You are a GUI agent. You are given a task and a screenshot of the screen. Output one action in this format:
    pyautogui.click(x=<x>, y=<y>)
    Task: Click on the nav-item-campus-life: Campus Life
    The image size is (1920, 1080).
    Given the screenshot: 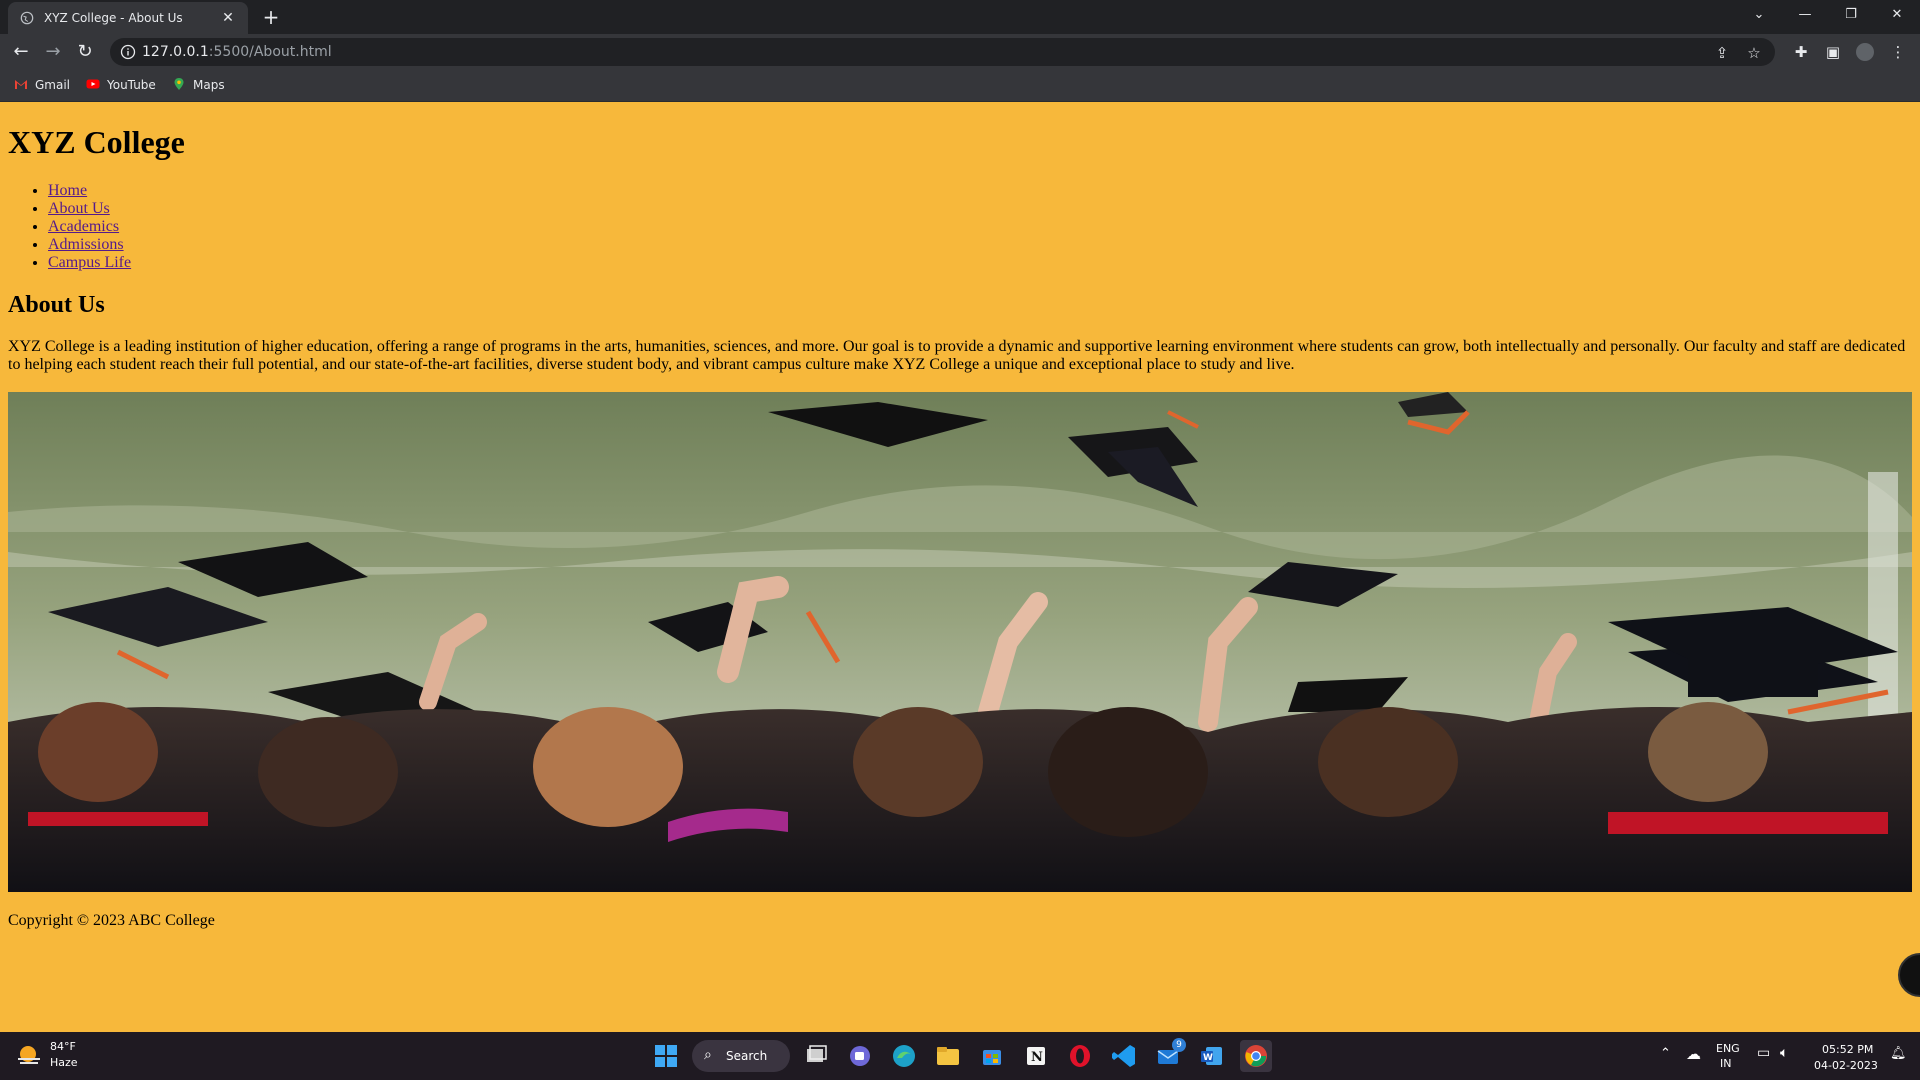 What is the action you would take?
    pyautogui.click(x=89, y=263)
    